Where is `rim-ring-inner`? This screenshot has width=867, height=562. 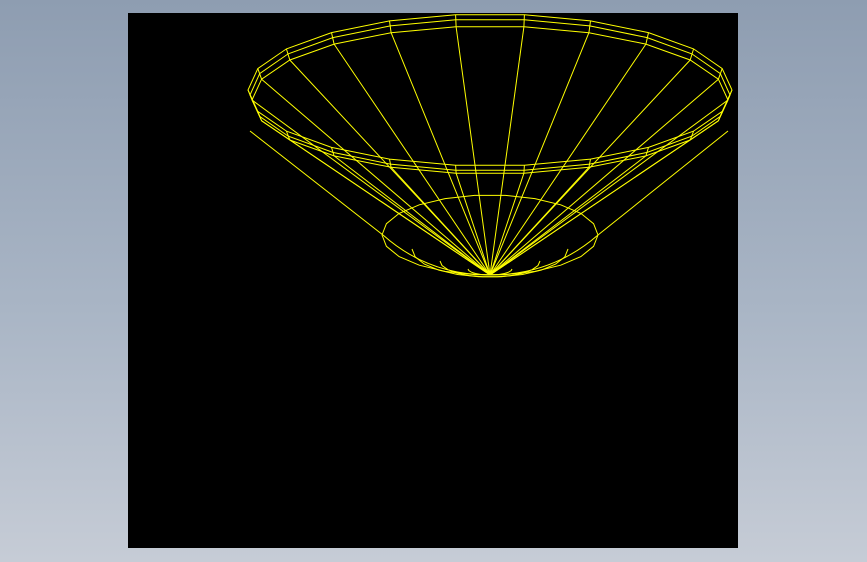
rim-ring-inner is located at coordinates (490, 100).